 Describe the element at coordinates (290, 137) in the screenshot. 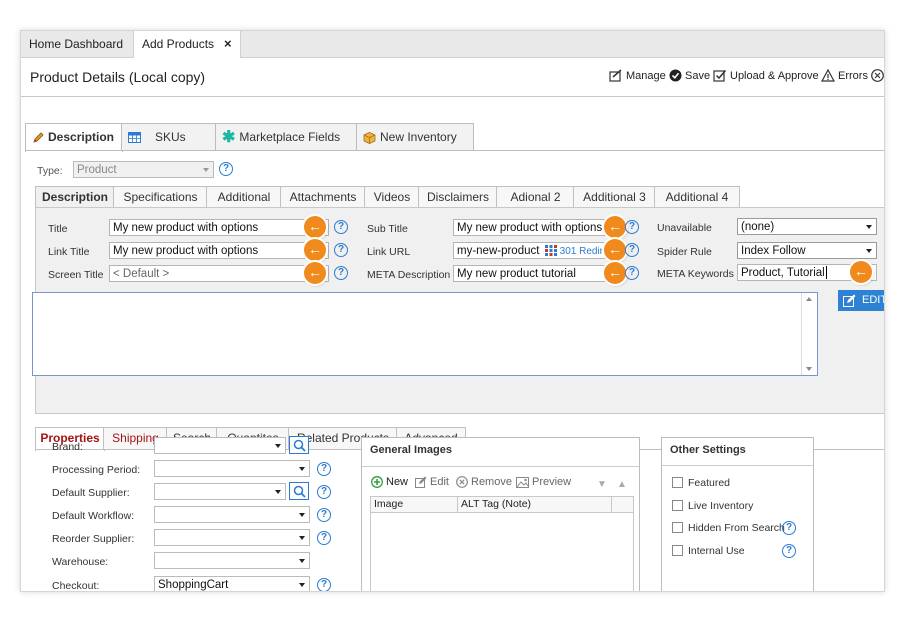

I see `tab-label: Marketplace Fields` at that location.